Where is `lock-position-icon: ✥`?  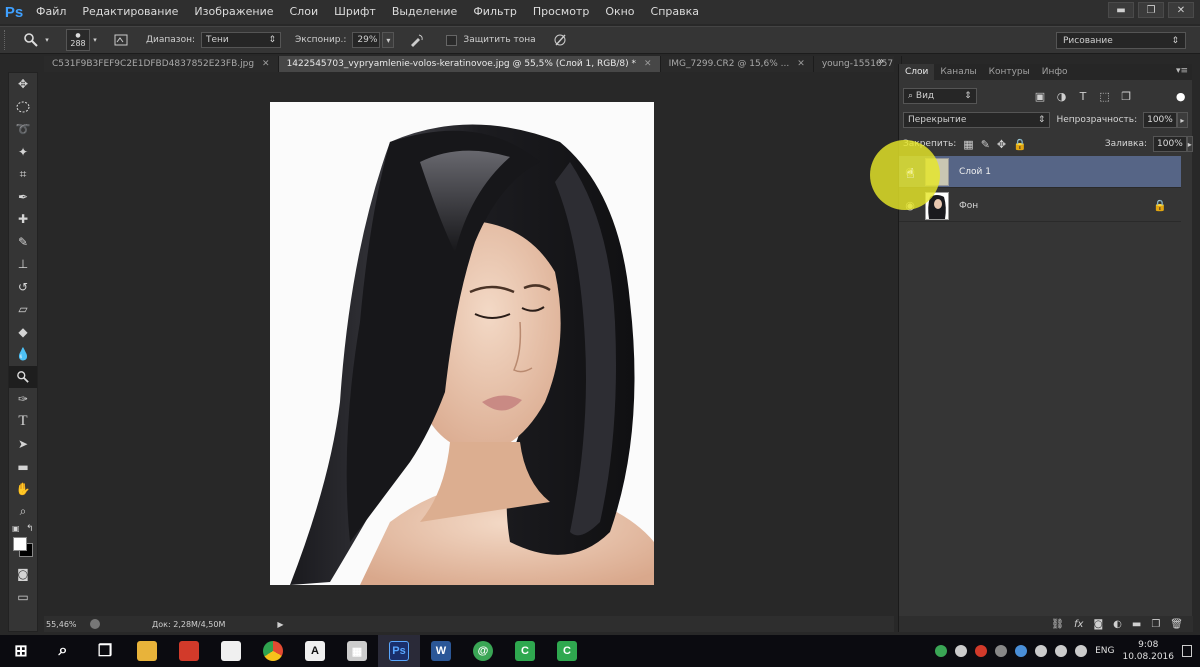
lock-position-icon: ✥ is located at coordinates (1001, 144).